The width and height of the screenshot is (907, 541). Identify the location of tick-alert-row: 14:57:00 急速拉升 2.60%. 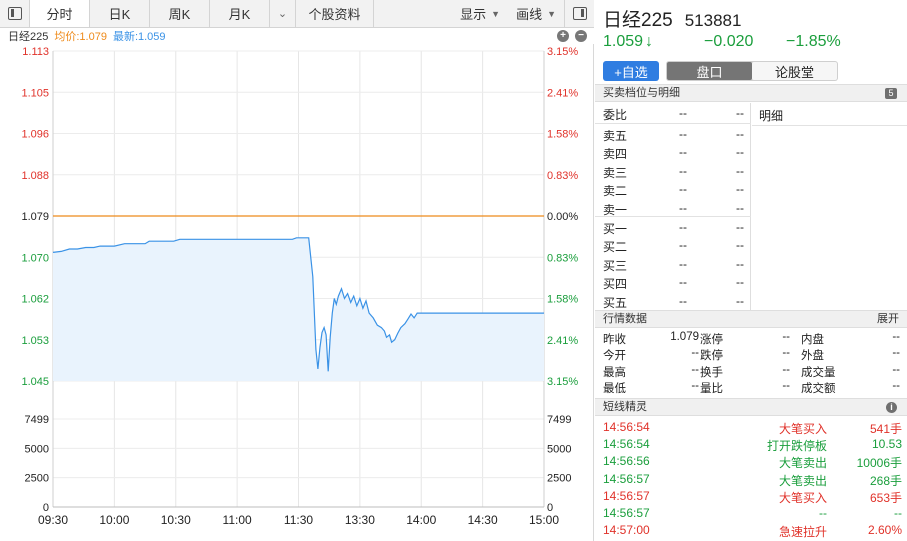
(751, 530).